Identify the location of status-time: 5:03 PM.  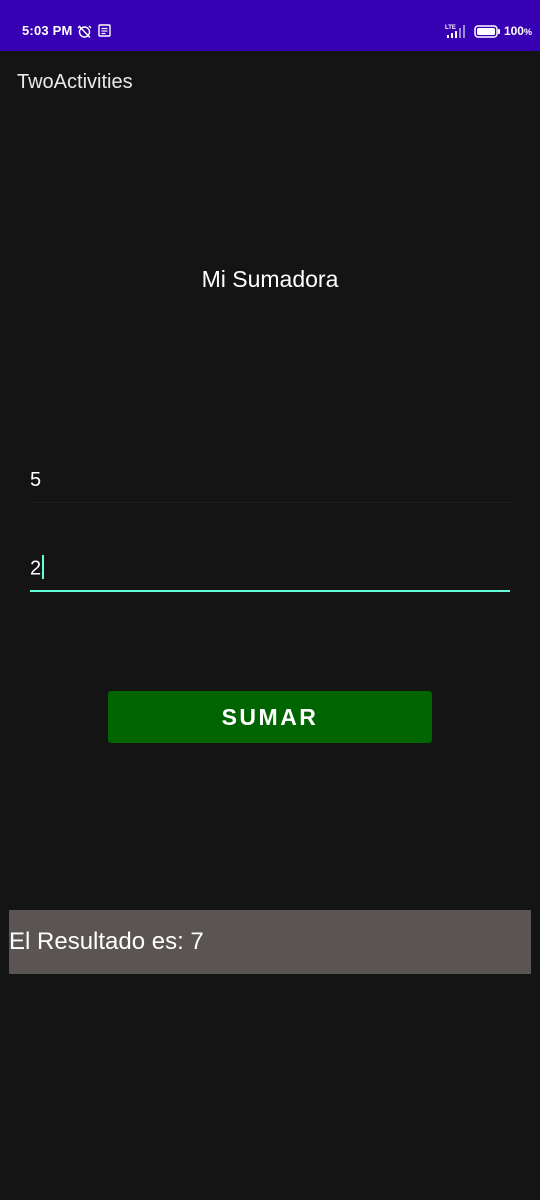
(47, 30).